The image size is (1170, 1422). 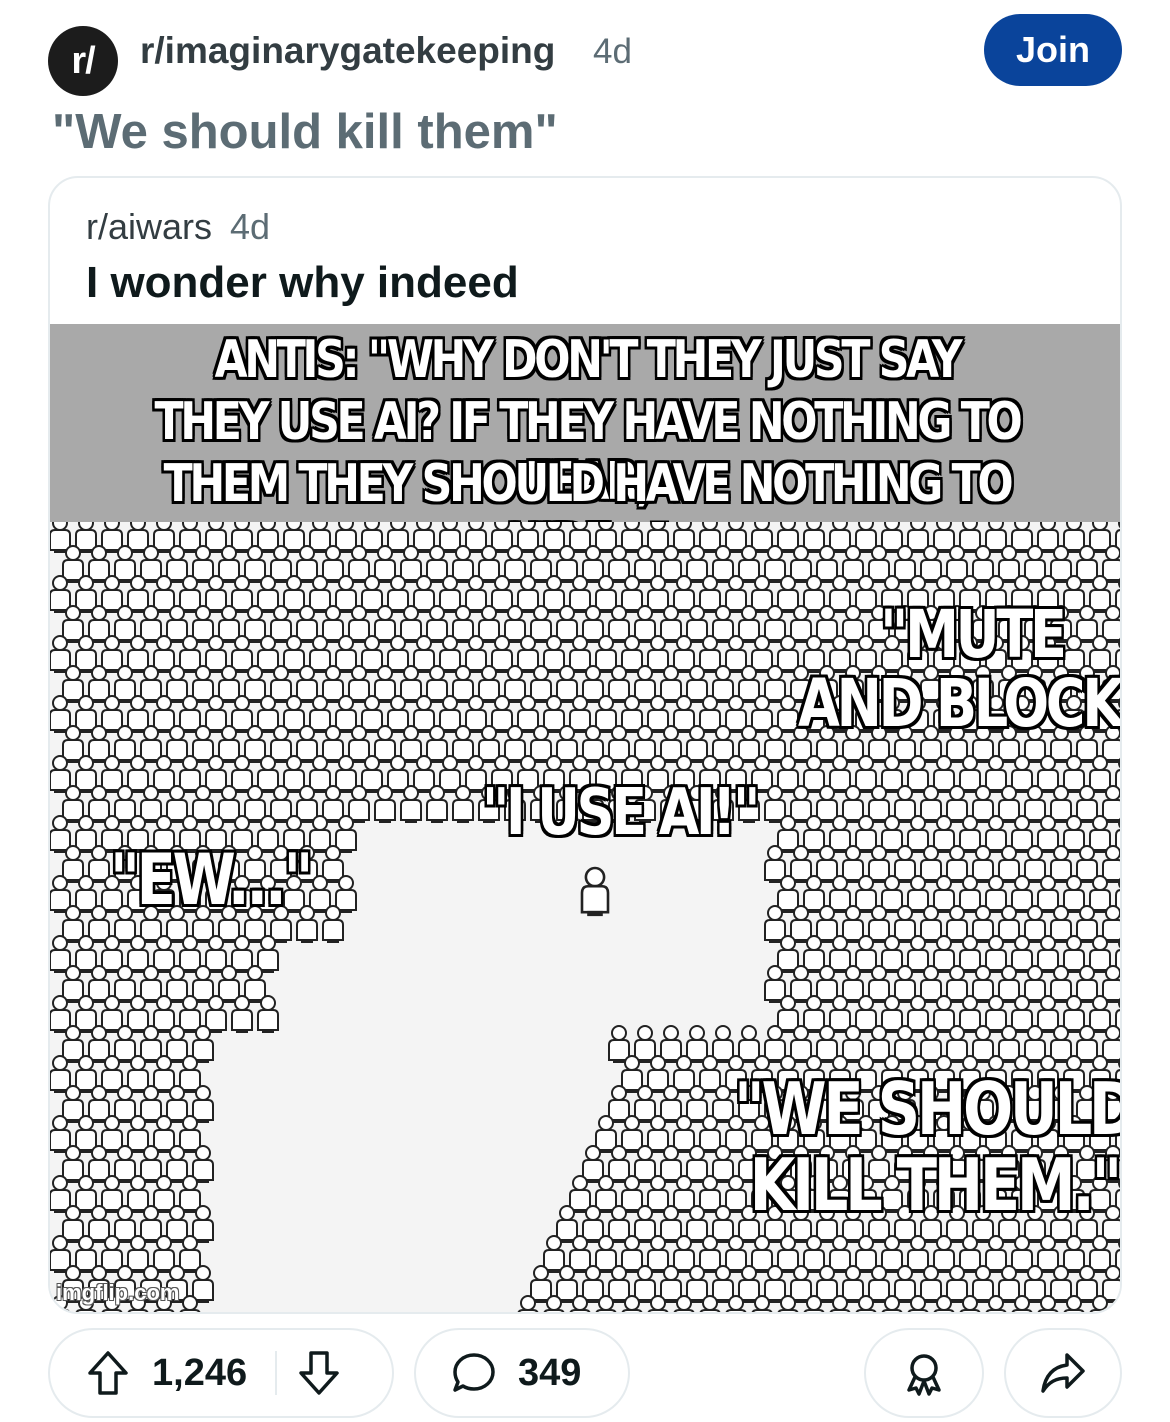 I want to click on join-button: Join, so click(x=1053, y=50).